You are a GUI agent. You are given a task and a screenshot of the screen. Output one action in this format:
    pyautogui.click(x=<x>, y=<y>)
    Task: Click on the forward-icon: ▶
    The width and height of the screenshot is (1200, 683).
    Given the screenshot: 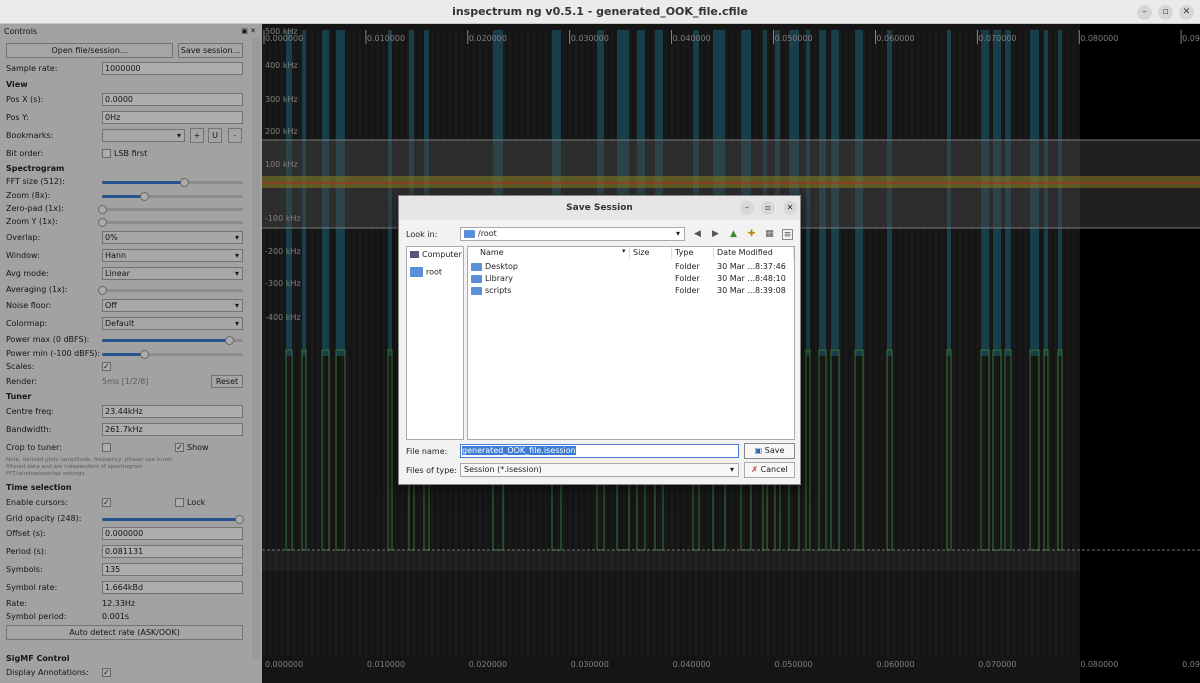 What is the action you would take?
    pyautogui.click(x=715, y=234)
    